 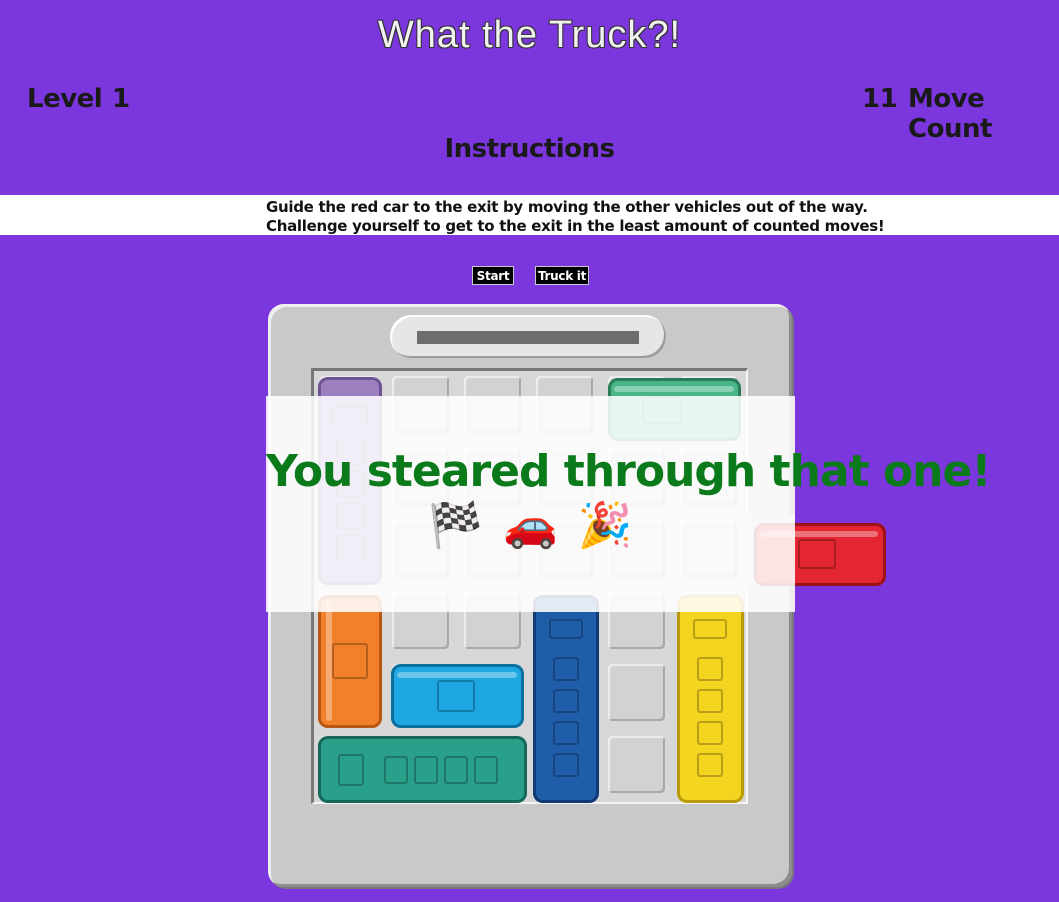 What do you see at coordinates (710, 699) in the screenshot?
I see `yellow-truck` at bounding box center [710, 699].